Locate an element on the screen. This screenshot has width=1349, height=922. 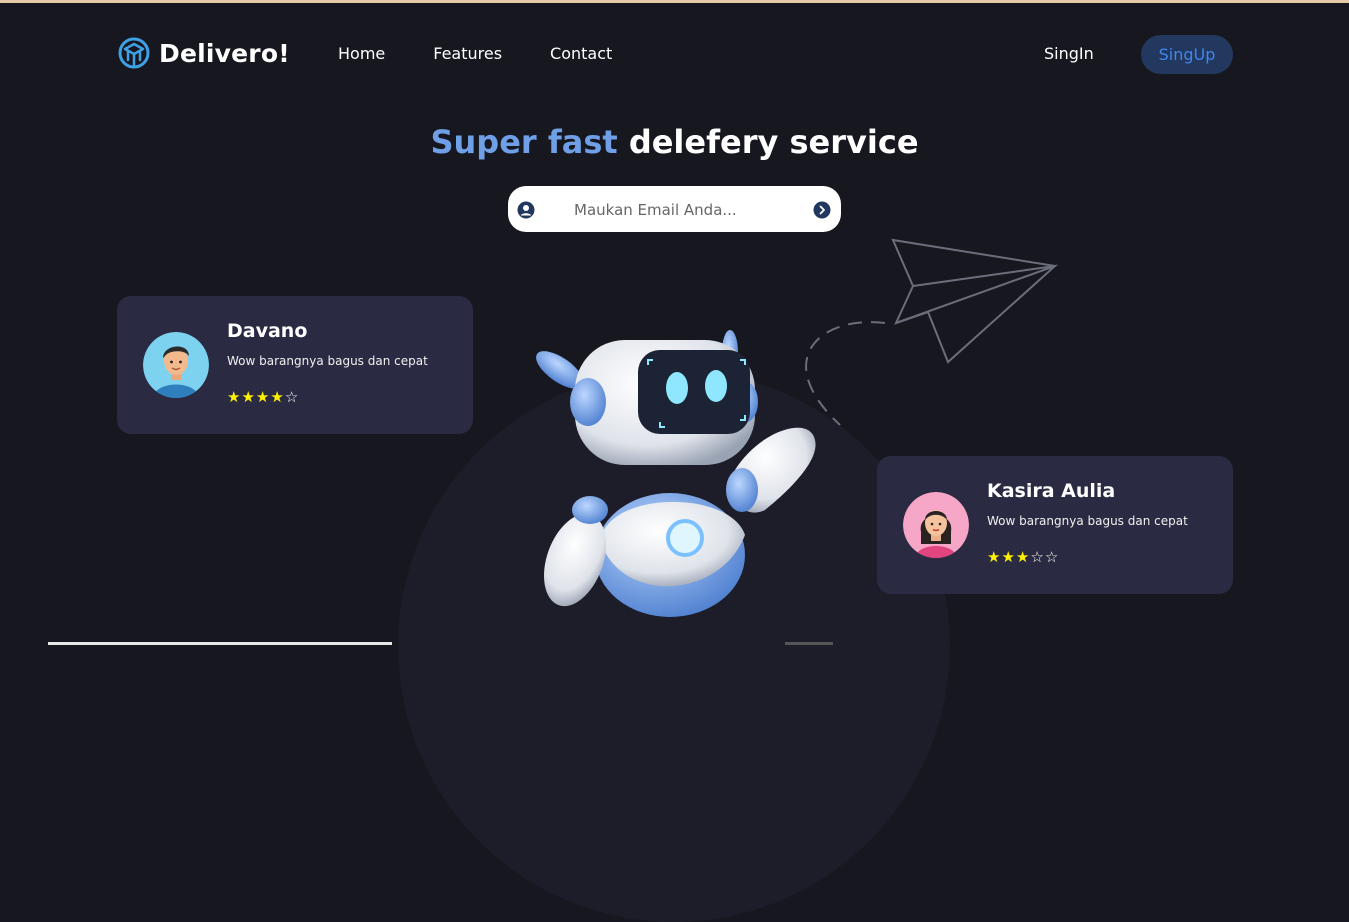
email-form is located at coordinates (674, 209).